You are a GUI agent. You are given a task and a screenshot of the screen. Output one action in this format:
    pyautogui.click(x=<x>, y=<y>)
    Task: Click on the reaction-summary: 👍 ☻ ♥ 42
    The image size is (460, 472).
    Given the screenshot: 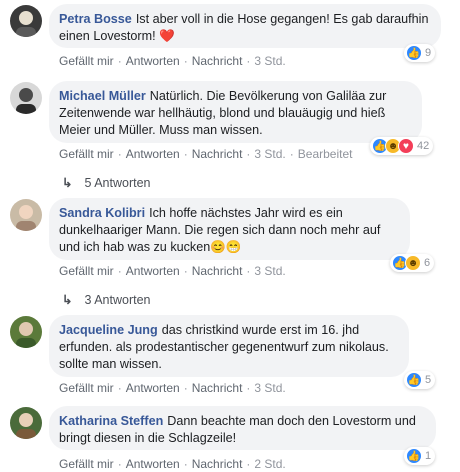 What is the action you would take?
    pyautogui.click(x=402, y=146)
    